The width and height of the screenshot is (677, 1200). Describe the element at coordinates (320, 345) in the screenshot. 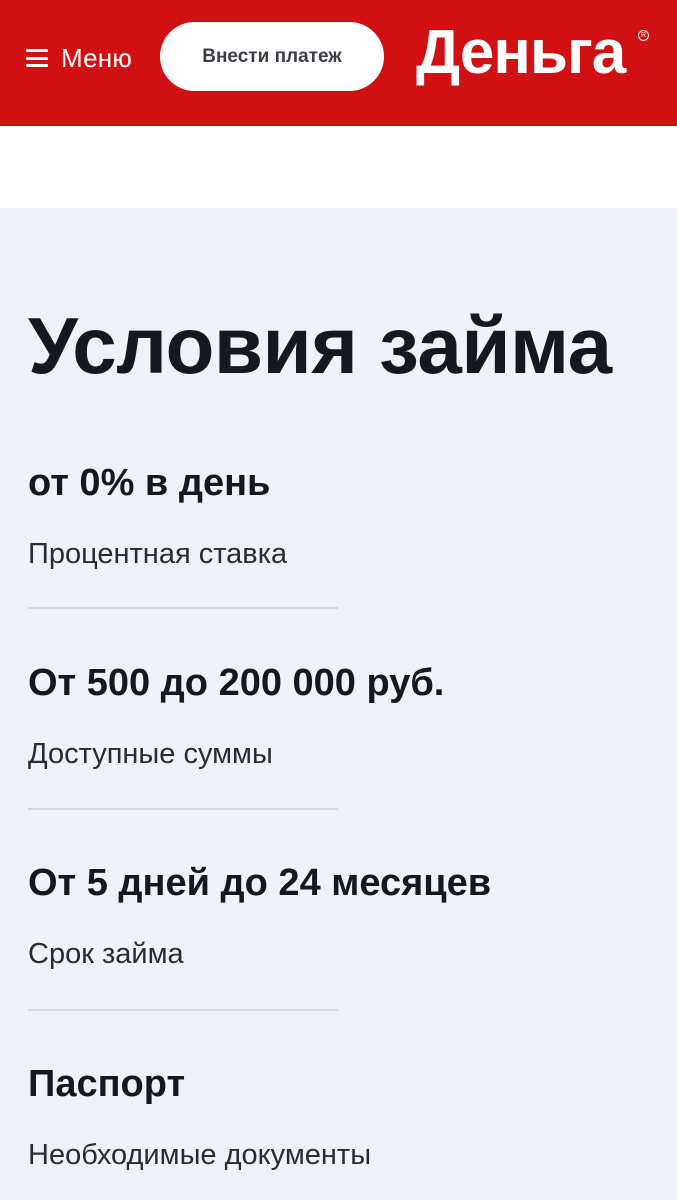

I see `section-title: Условия займа` at that location.